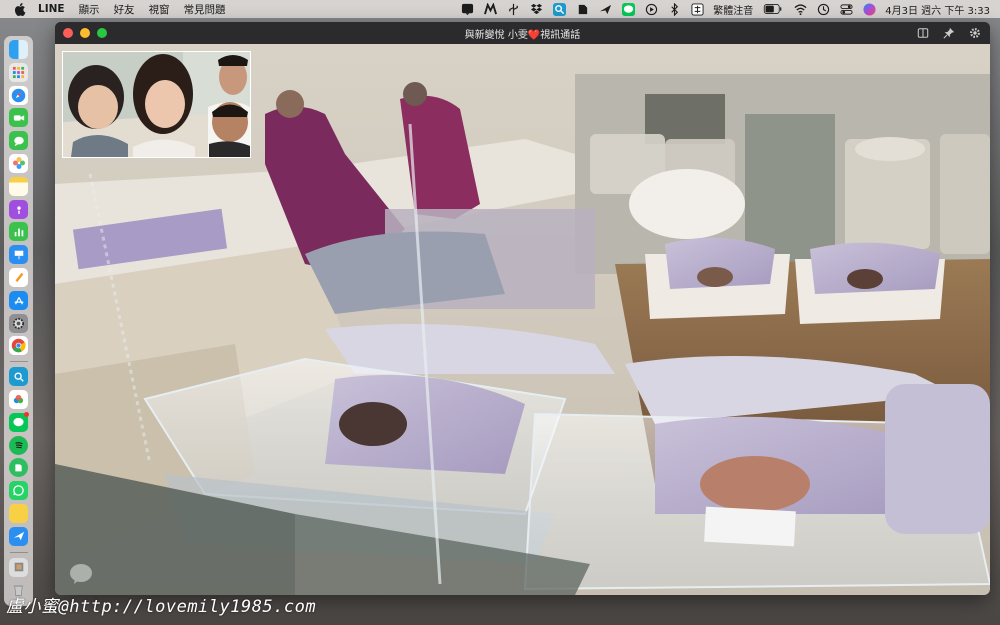 Image resolution: width=1000 pixels, height=625 pixels. What do you see at coordinates (846, 9) in the screenshot?
I see `control-center-icon` at bounding box center [846, 9].